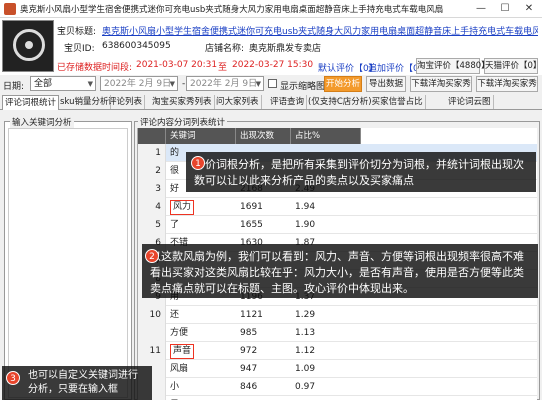 The image size is (542, 400). I want to click on tmall-review-button: 天猫评价【0】, so click(512, 66).